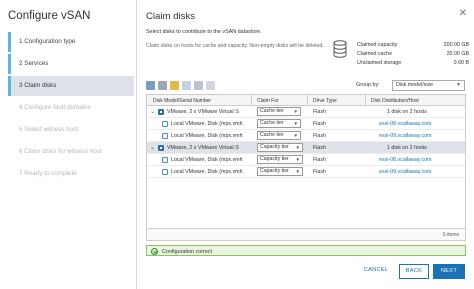 The height and width of the screenshot is (289, 474). What do you see at coordinates (463, 13) in the screenshot?
I see `close-icon: ✕` at bounding box center [463, 13].